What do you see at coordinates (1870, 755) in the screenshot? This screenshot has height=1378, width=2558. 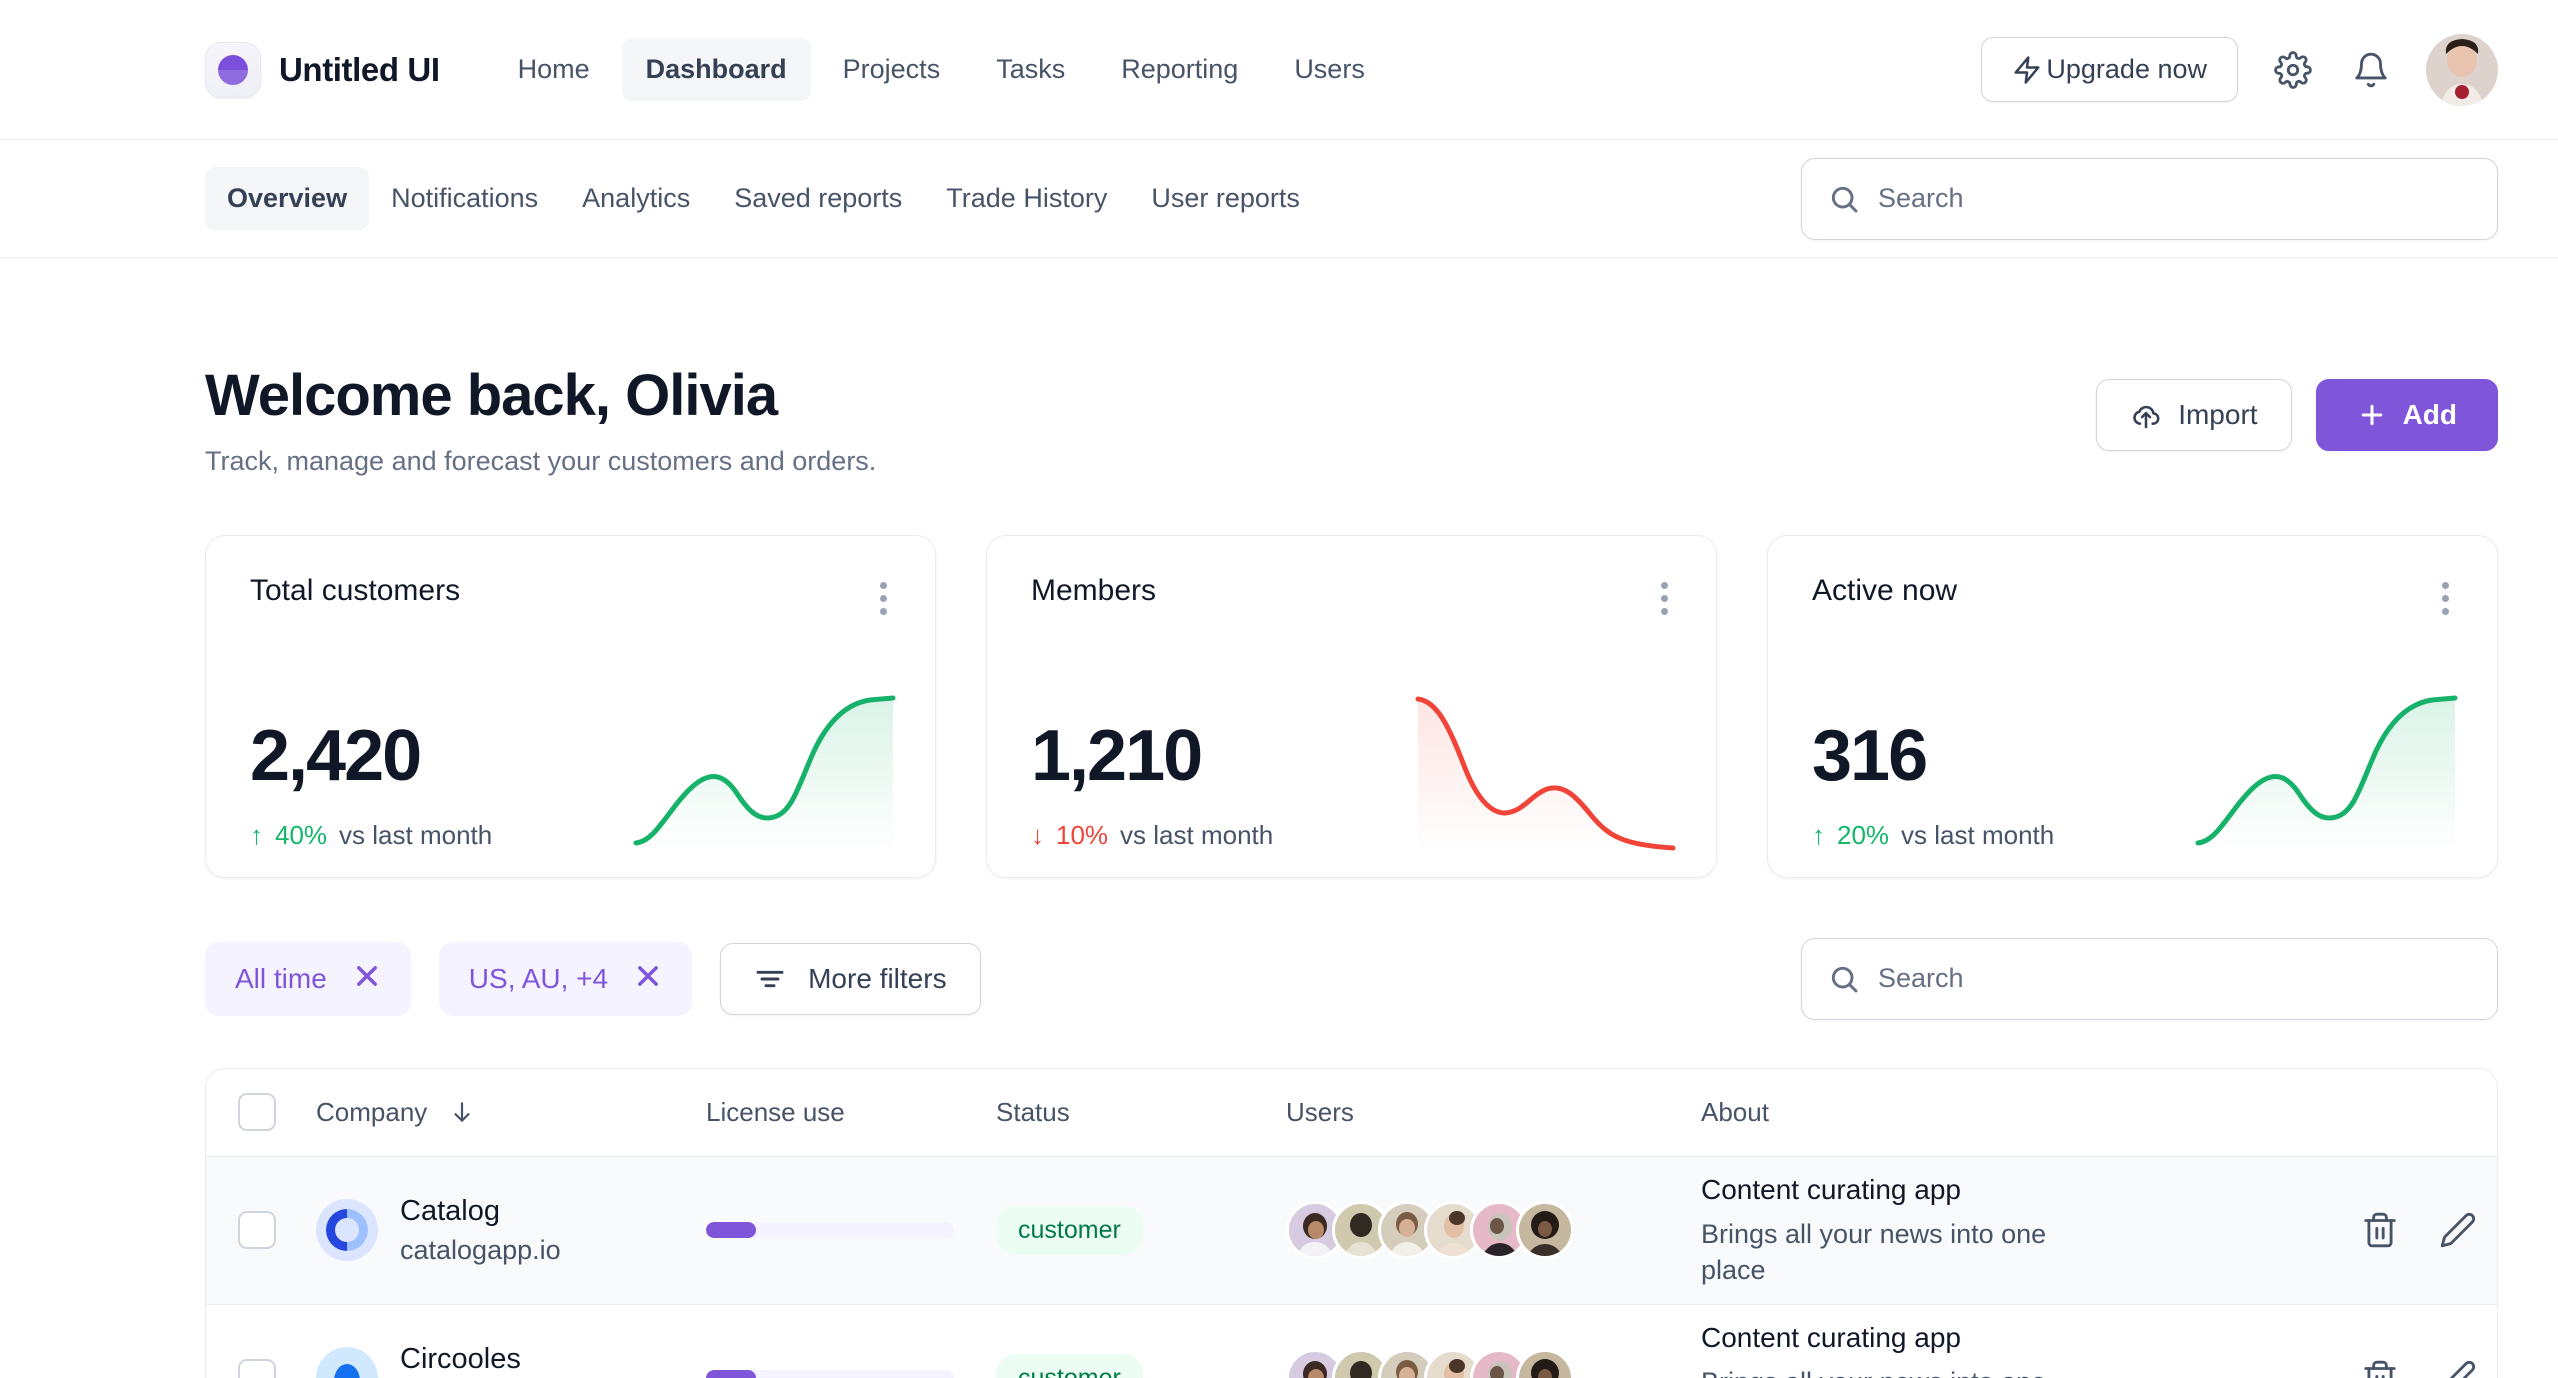 I see `stat-card-value: 316` at bounding box center [1870, 755].